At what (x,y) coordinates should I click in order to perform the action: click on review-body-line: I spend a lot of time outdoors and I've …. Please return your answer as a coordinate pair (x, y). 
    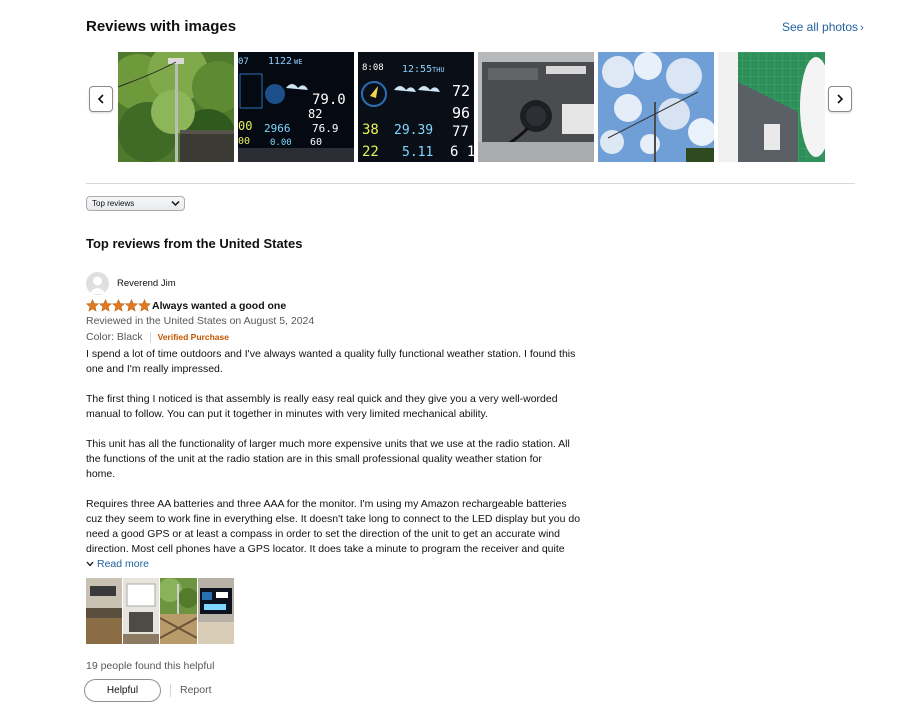
    Looking at the image, I should click on (331, 354).